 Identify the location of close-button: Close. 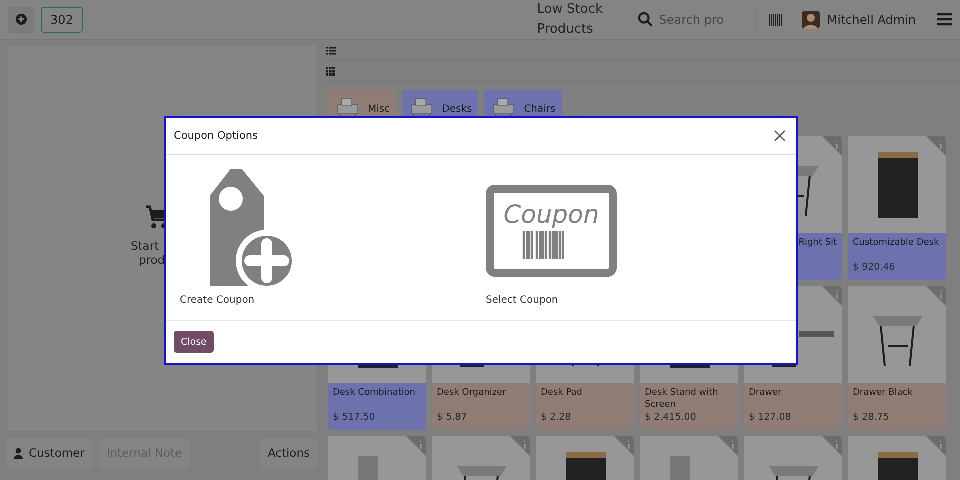
(194, 342).